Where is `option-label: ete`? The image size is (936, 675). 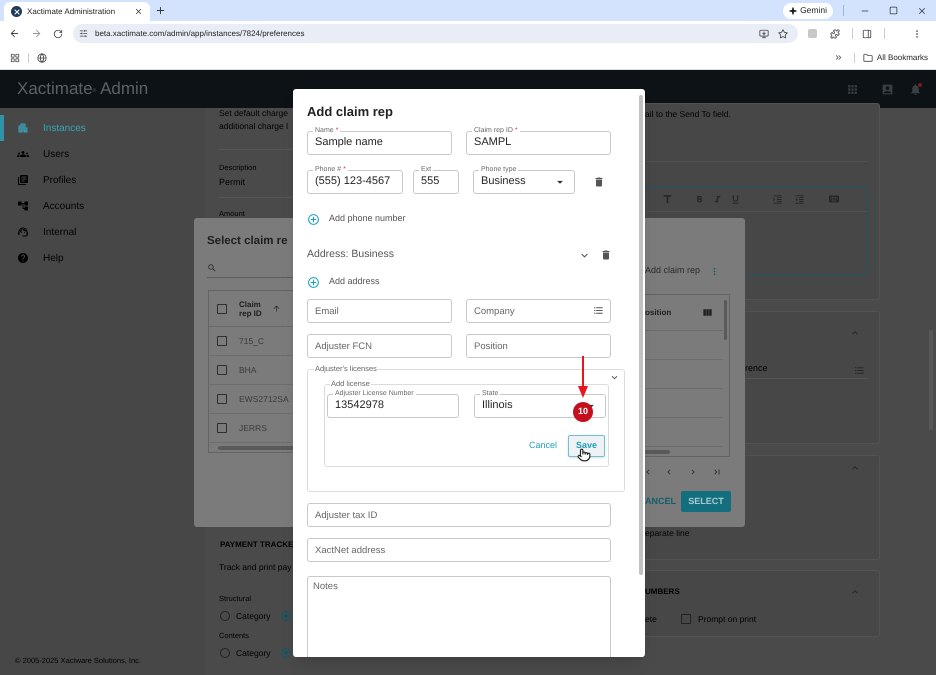
option-label: ete is located at coordinates (651, 619).